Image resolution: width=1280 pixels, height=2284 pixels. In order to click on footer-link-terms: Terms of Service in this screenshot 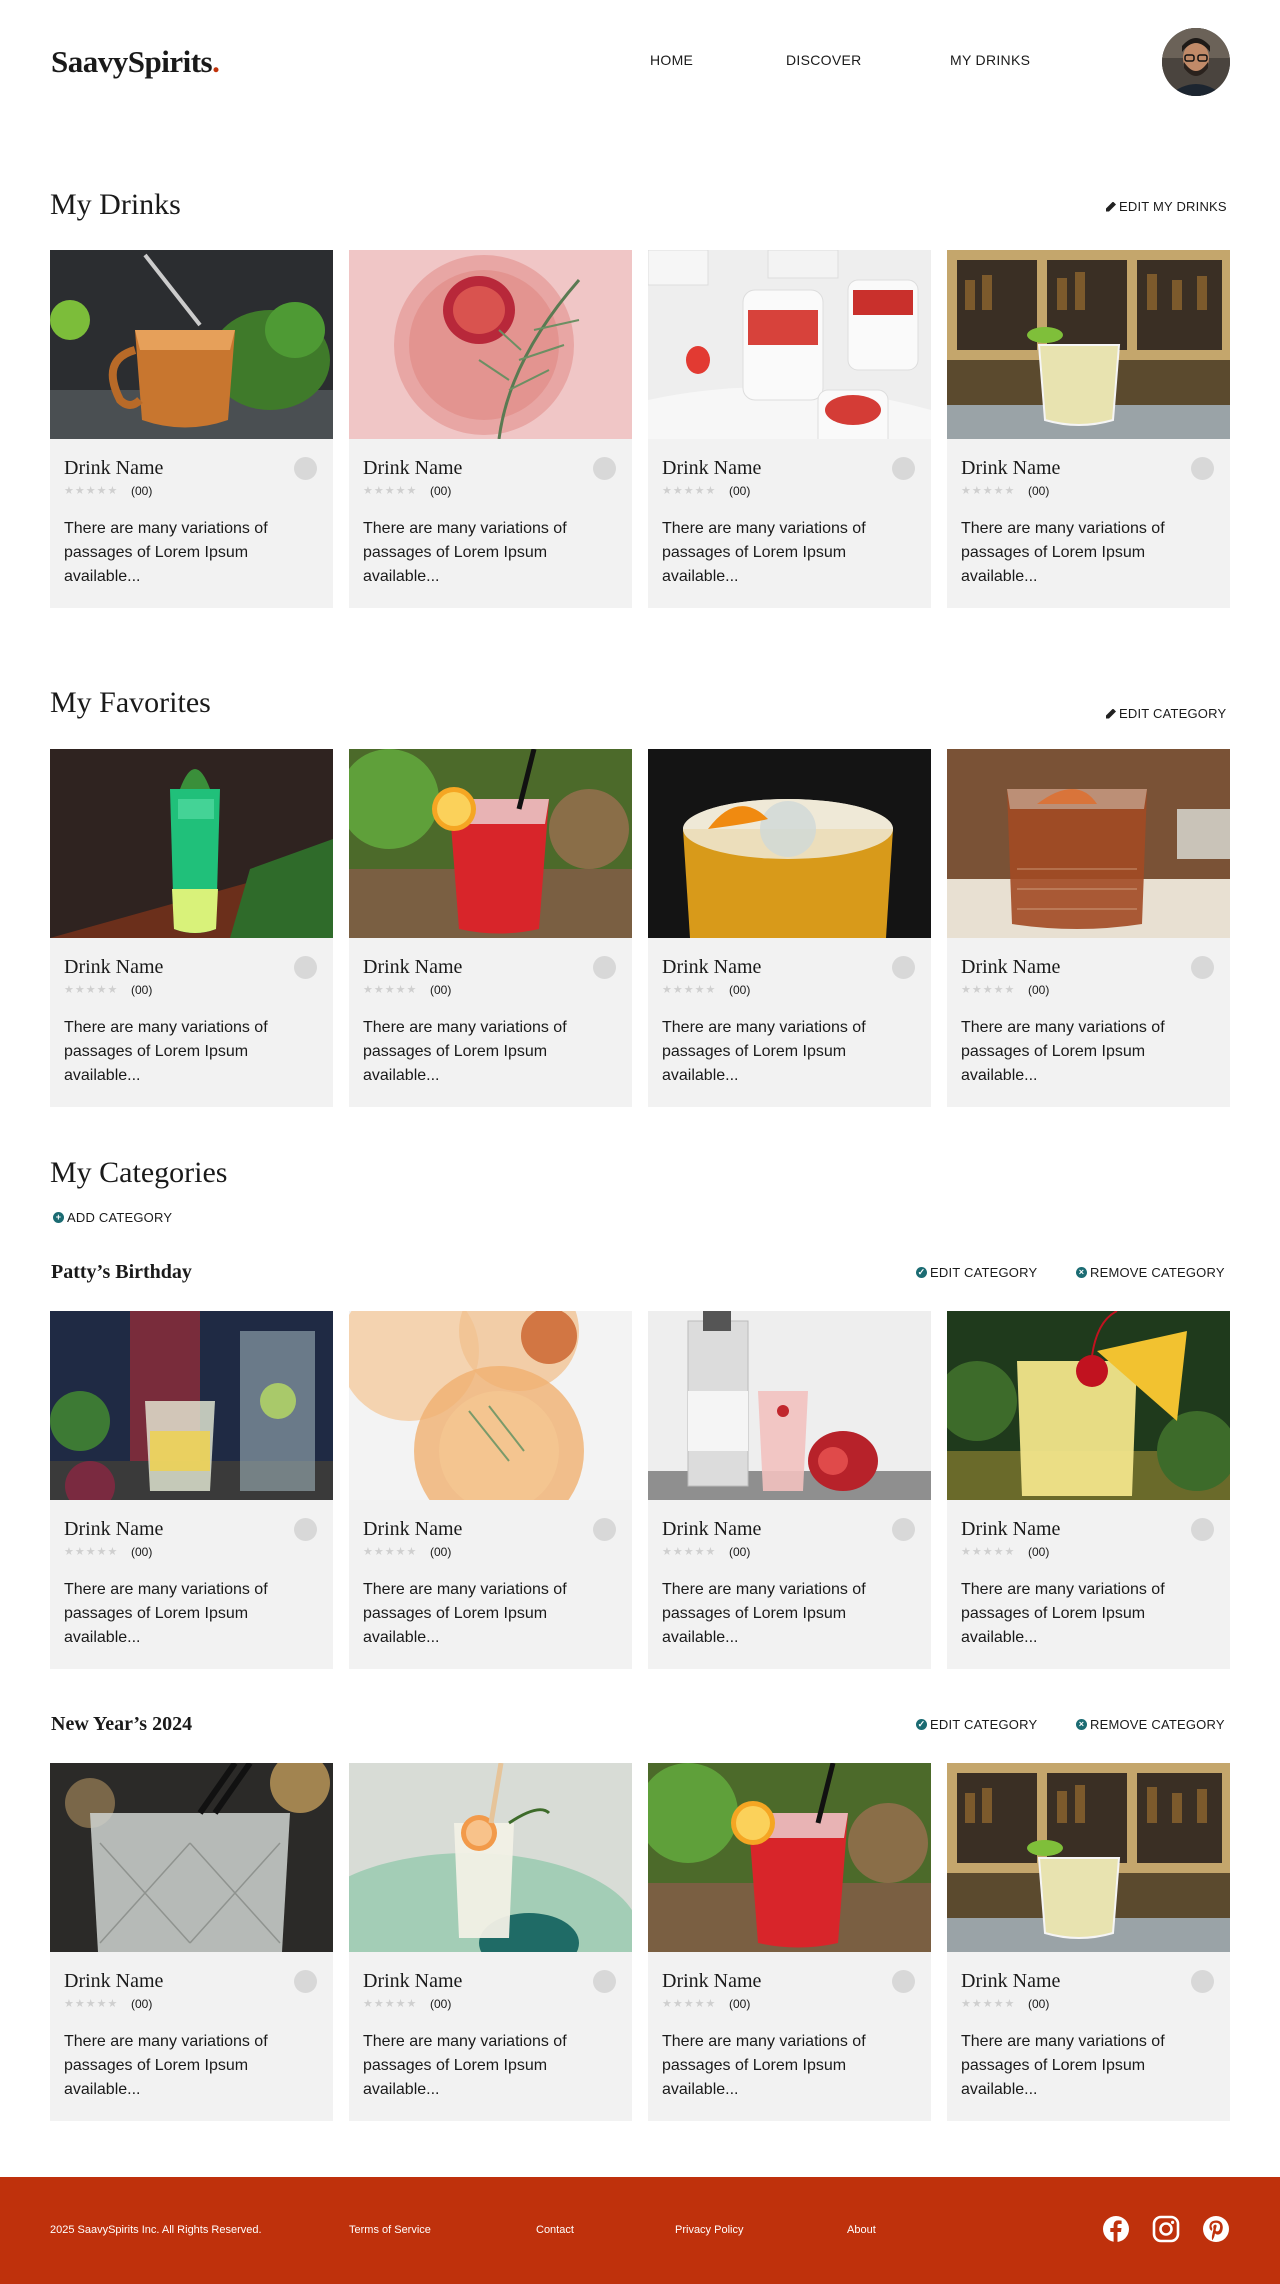, I will do `click(390, 2230)`.